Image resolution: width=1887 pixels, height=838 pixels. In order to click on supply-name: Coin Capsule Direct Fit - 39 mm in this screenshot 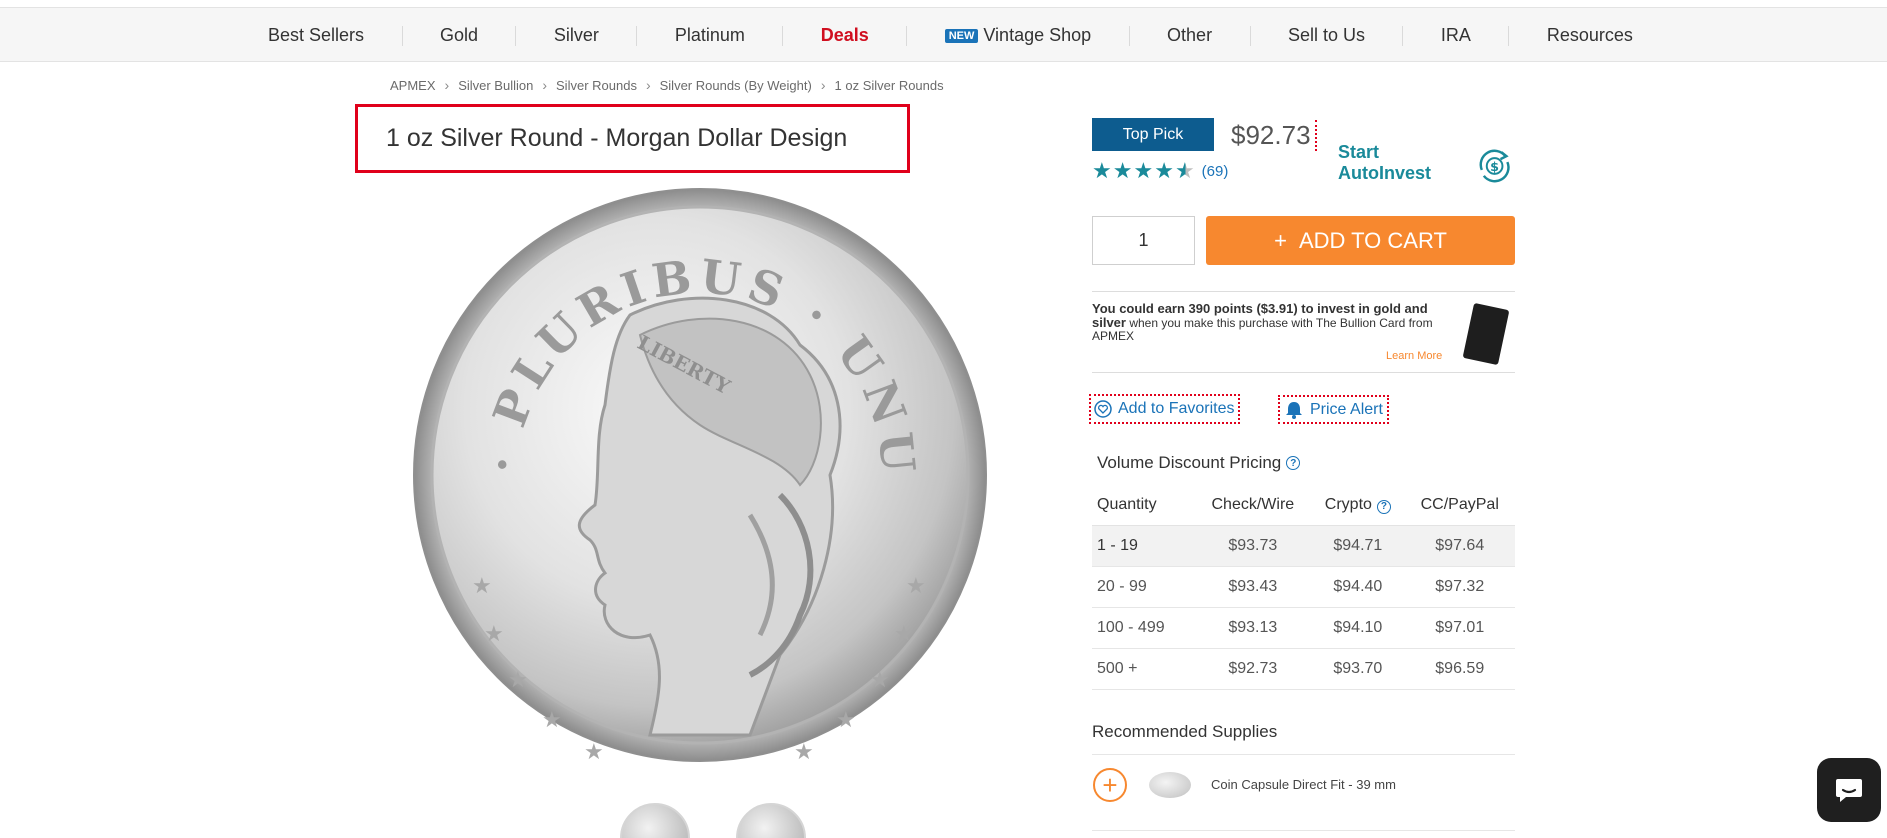, I will do `click(1303, 784)`.